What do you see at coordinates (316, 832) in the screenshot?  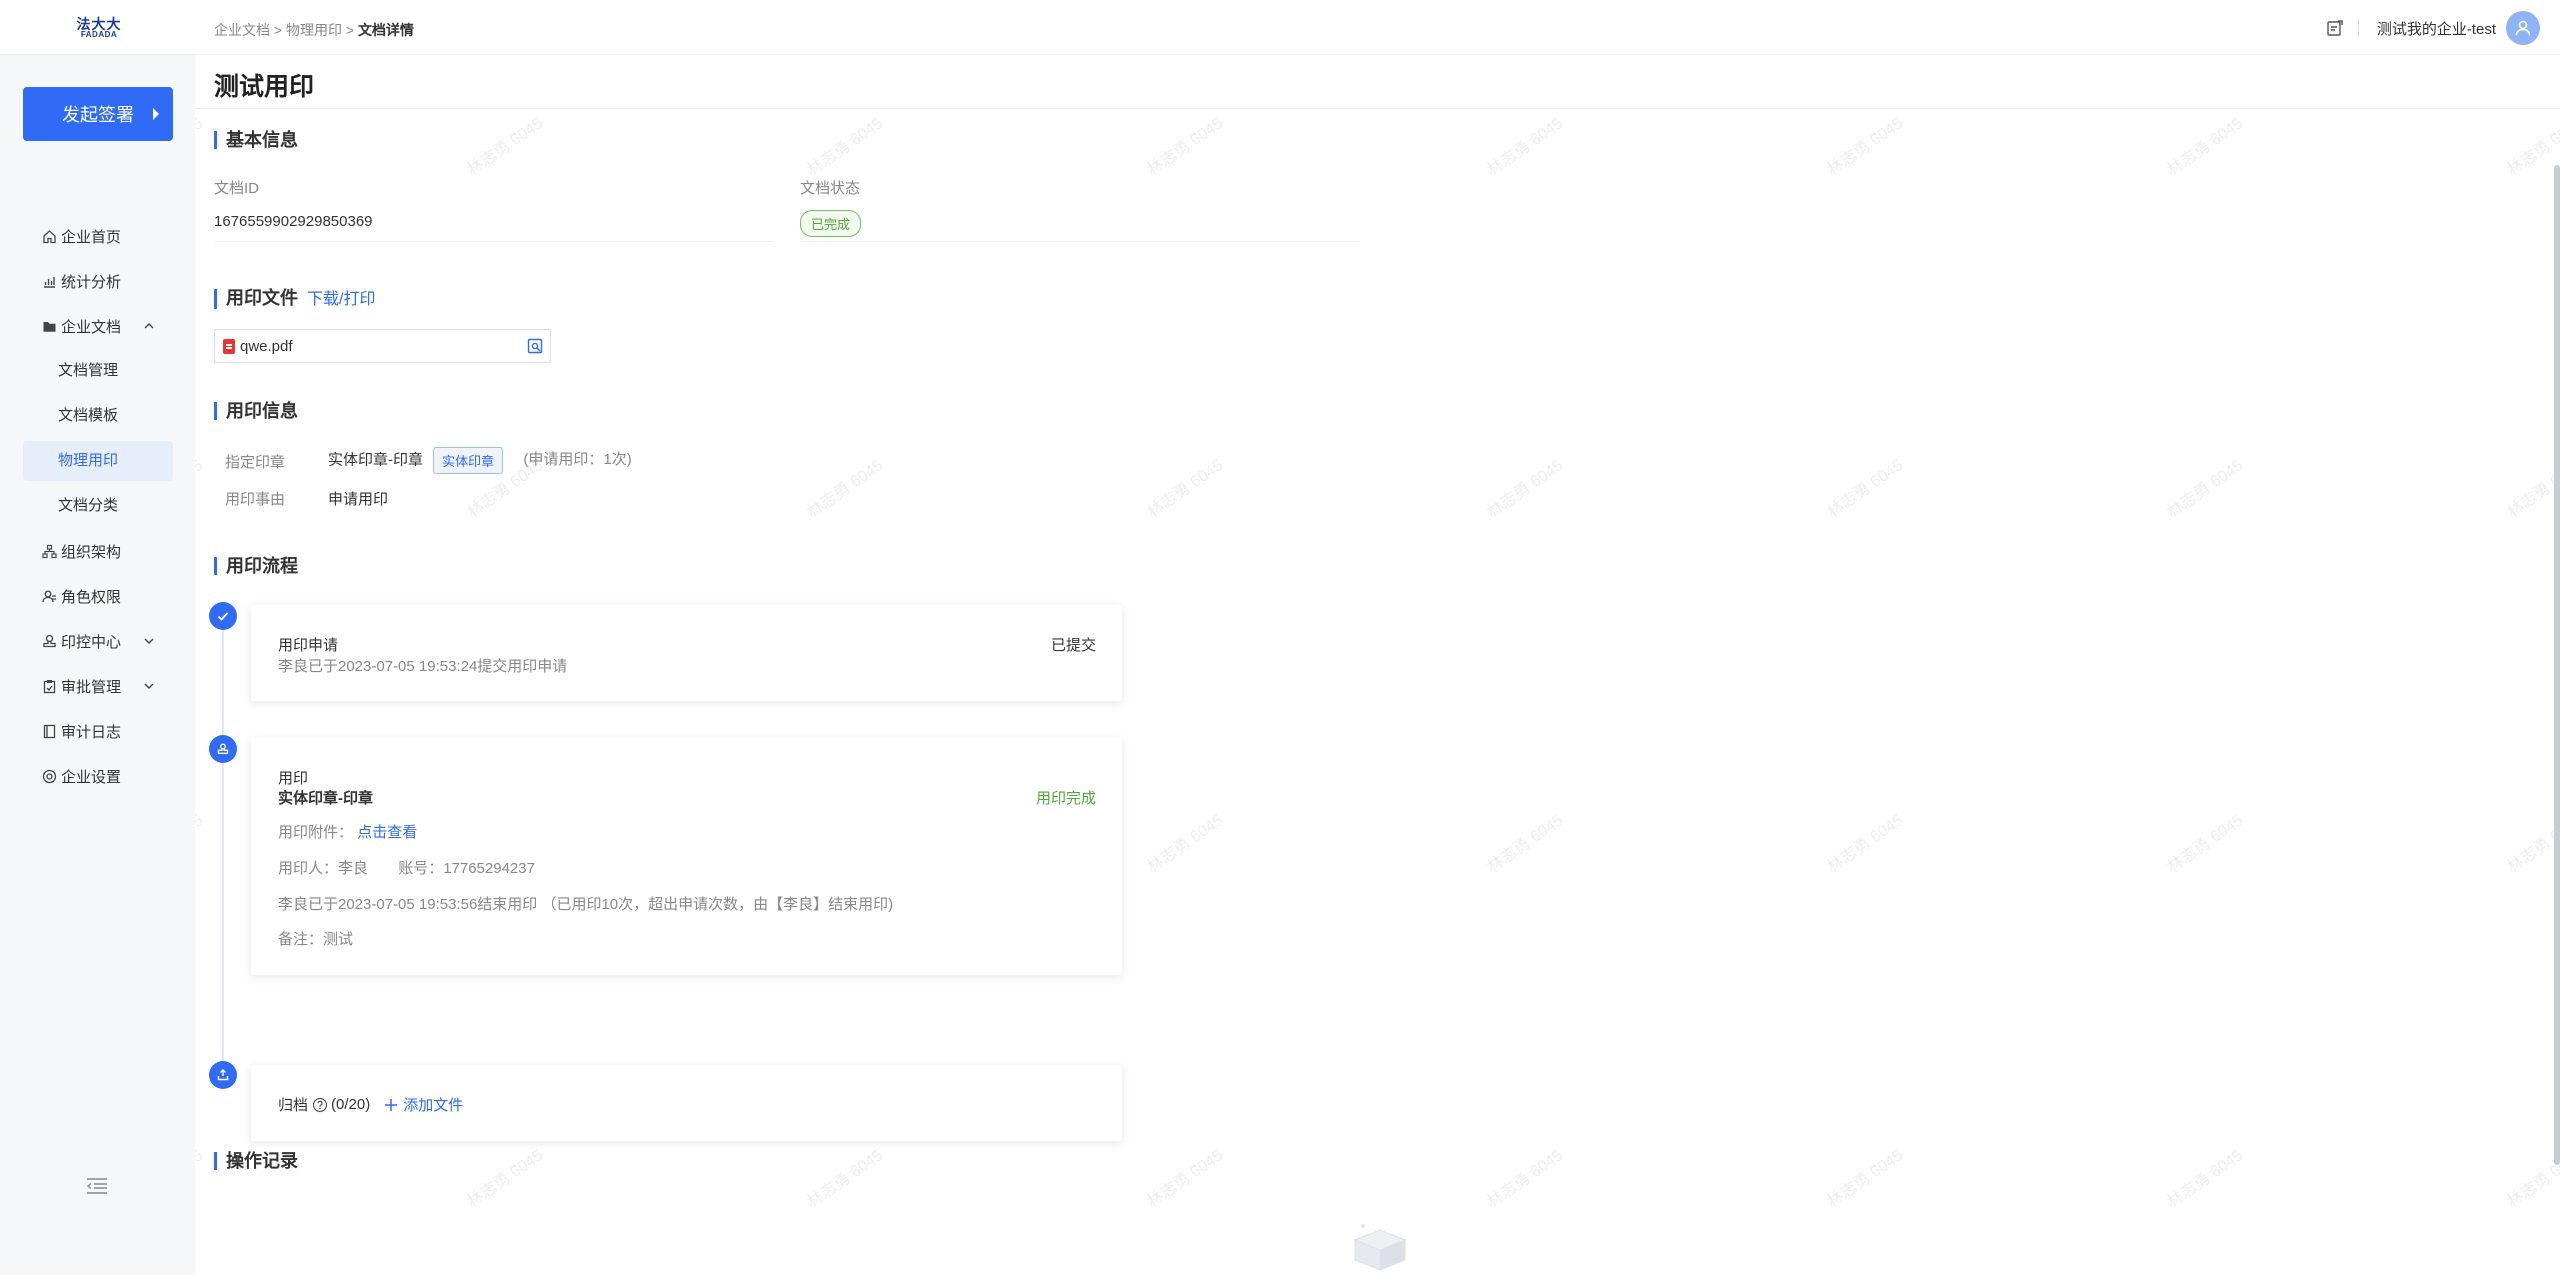 I see `attachment-label: 用印附件：` at bounding box center [316, 832].